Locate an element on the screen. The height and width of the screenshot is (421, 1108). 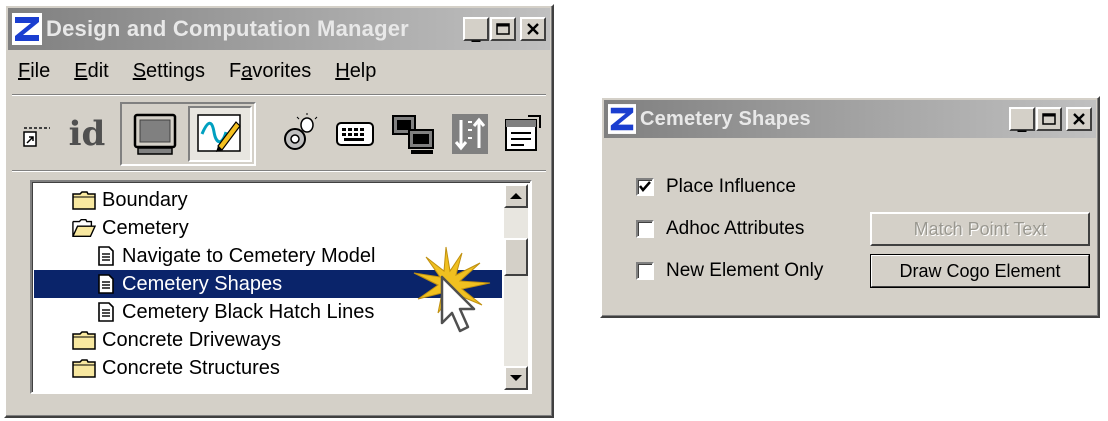
scroll-up-button is located at coordinates (516, 196).